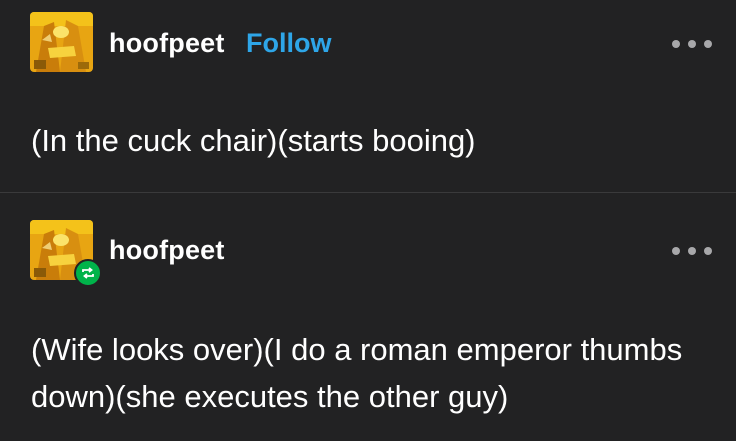  I want to click on post-text: (In the cuck chair)(starts booing), so click(253, 140).